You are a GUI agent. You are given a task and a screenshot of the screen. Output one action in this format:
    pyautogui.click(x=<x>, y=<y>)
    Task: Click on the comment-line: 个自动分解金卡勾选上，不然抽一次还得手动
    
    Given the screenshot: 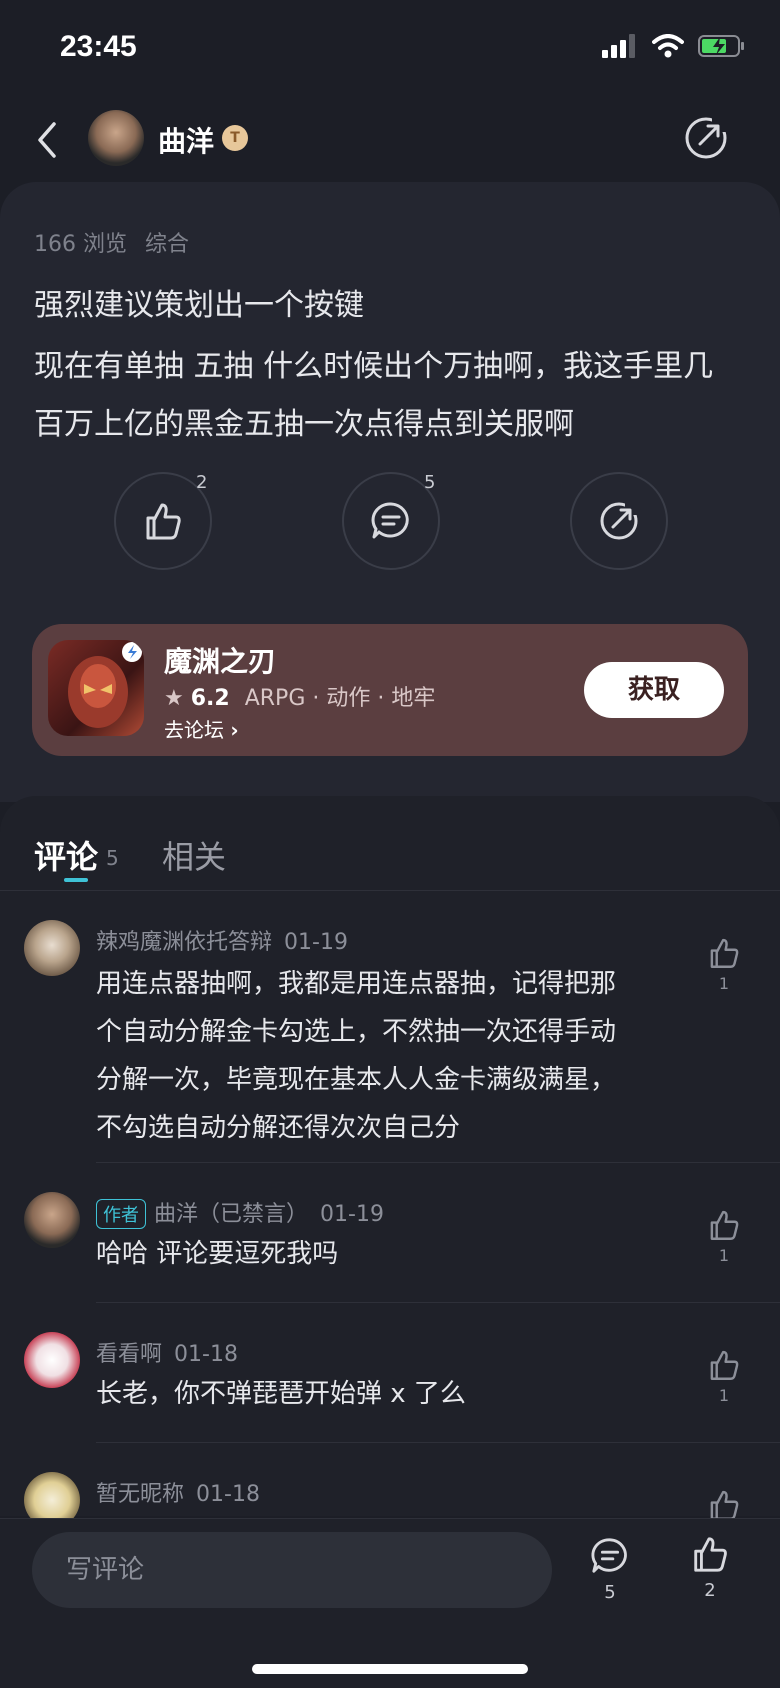 What is the action you would take?
    pyautogui.click(x=356, y=1032)
    